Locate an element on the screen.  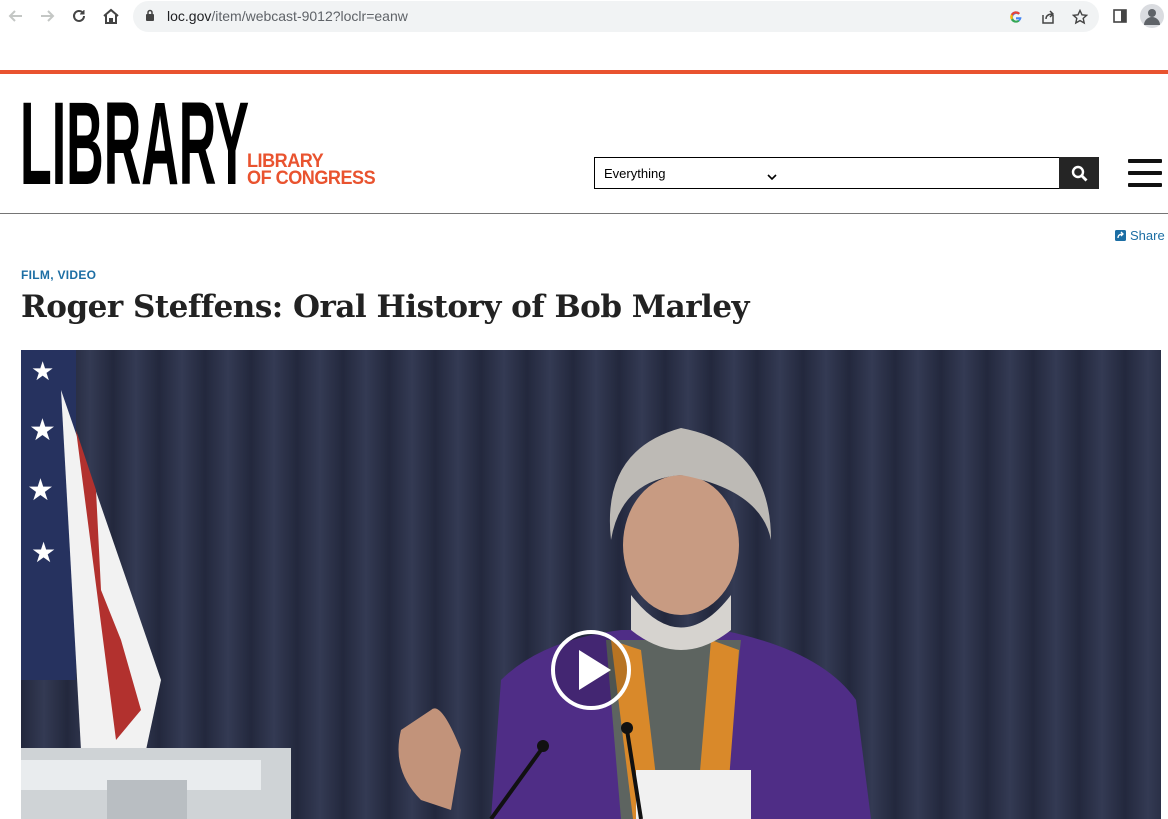
address-bar: loc.gov/item/webcast-9012?loclr=eanw is located at coordinates (616, 16).